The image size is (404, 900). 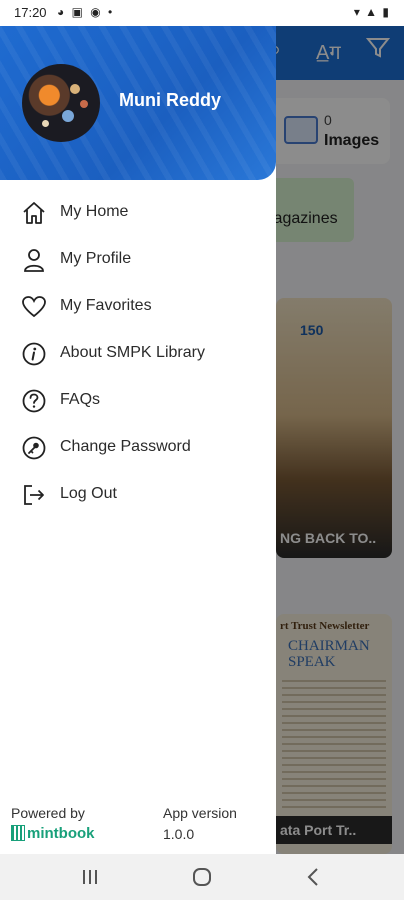 I want to click on home-nav-icon, so click(x=202, y=877).